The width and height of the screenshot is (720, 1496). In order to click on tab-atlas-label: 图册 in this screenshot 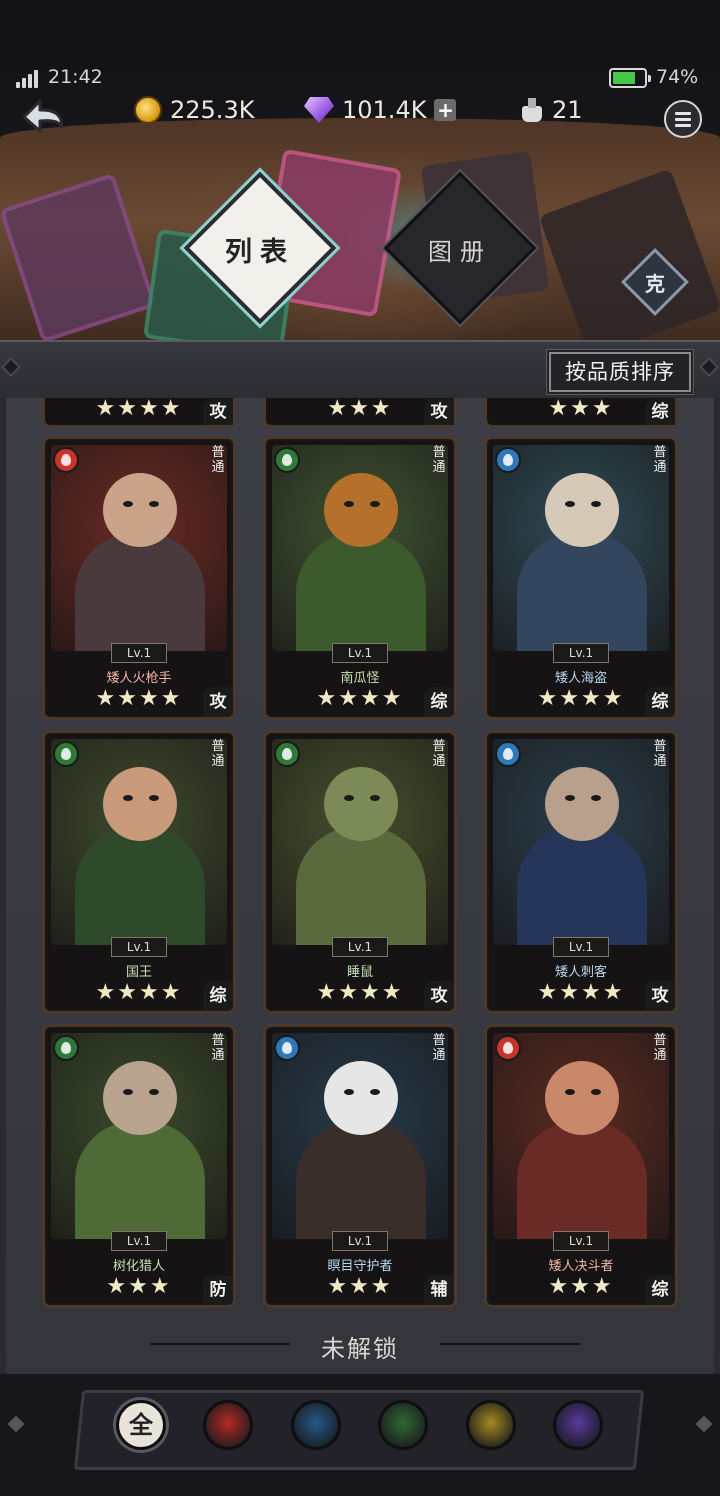, I will do `click(460, 249)`.